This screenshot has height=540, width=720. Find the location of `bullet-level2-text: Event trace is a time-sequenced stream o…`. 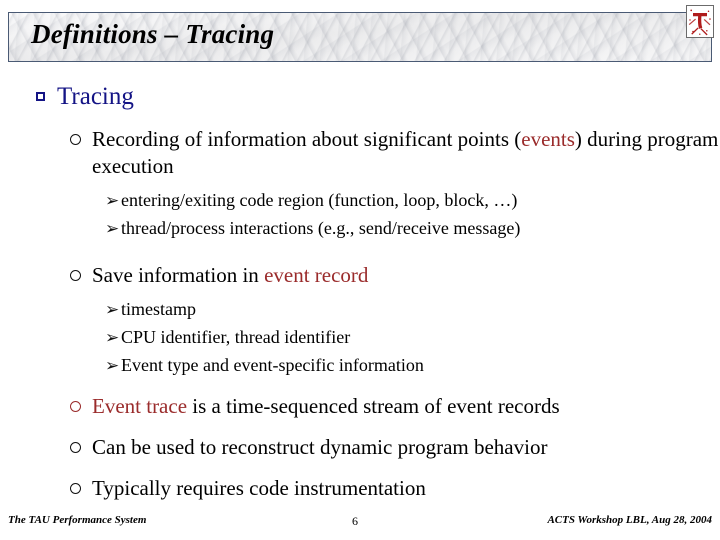

bullet-level2-text: Event trace is a time-sequenced stream o… is located at coordinates (326, 406).